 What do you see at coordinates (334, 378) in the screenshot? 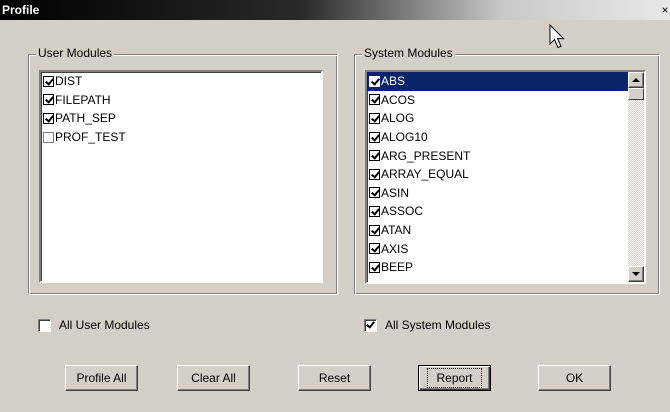
I see `reset-button: Reset` at bounding box center [334, 378].